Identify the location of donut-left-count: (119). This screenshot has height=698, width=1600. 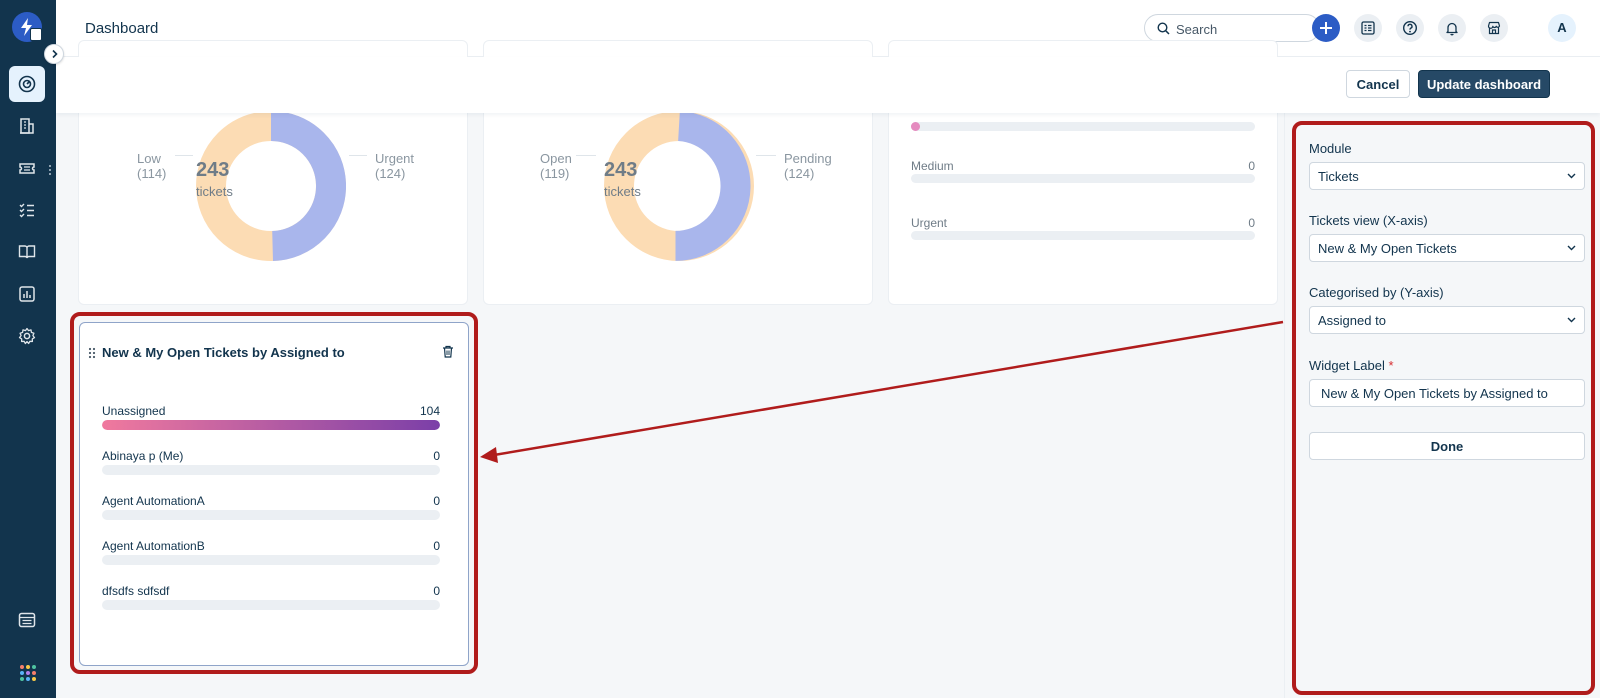
(555, 173).